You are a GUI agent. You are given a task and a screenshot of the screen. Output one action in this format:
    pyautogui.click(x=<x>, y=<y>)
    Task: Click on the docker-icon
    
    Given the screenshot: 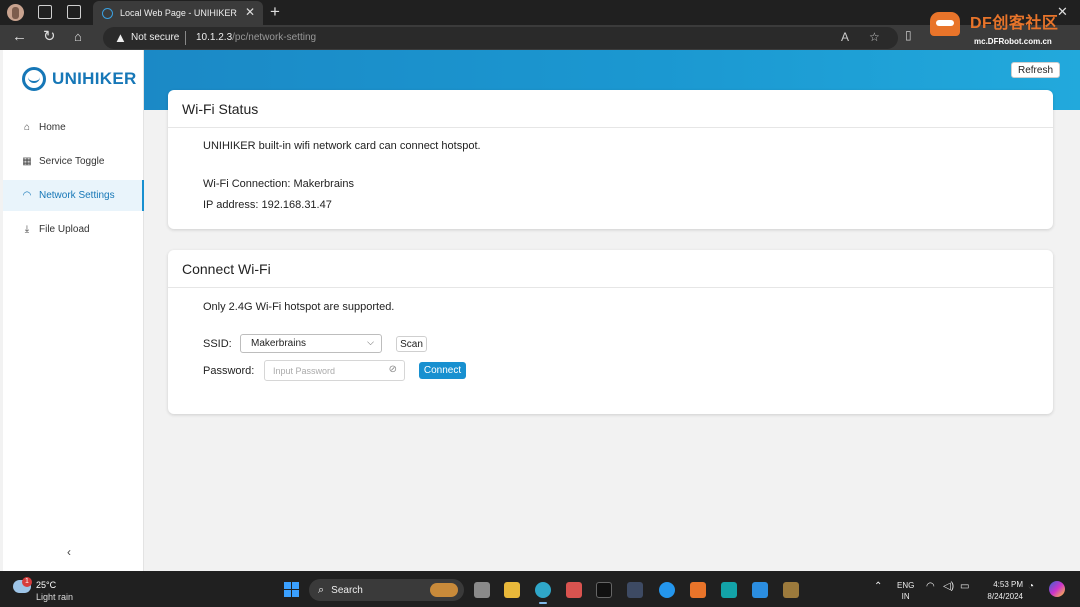 What is the action you would take?
    pyautogui.click(x=667, y=590)
    